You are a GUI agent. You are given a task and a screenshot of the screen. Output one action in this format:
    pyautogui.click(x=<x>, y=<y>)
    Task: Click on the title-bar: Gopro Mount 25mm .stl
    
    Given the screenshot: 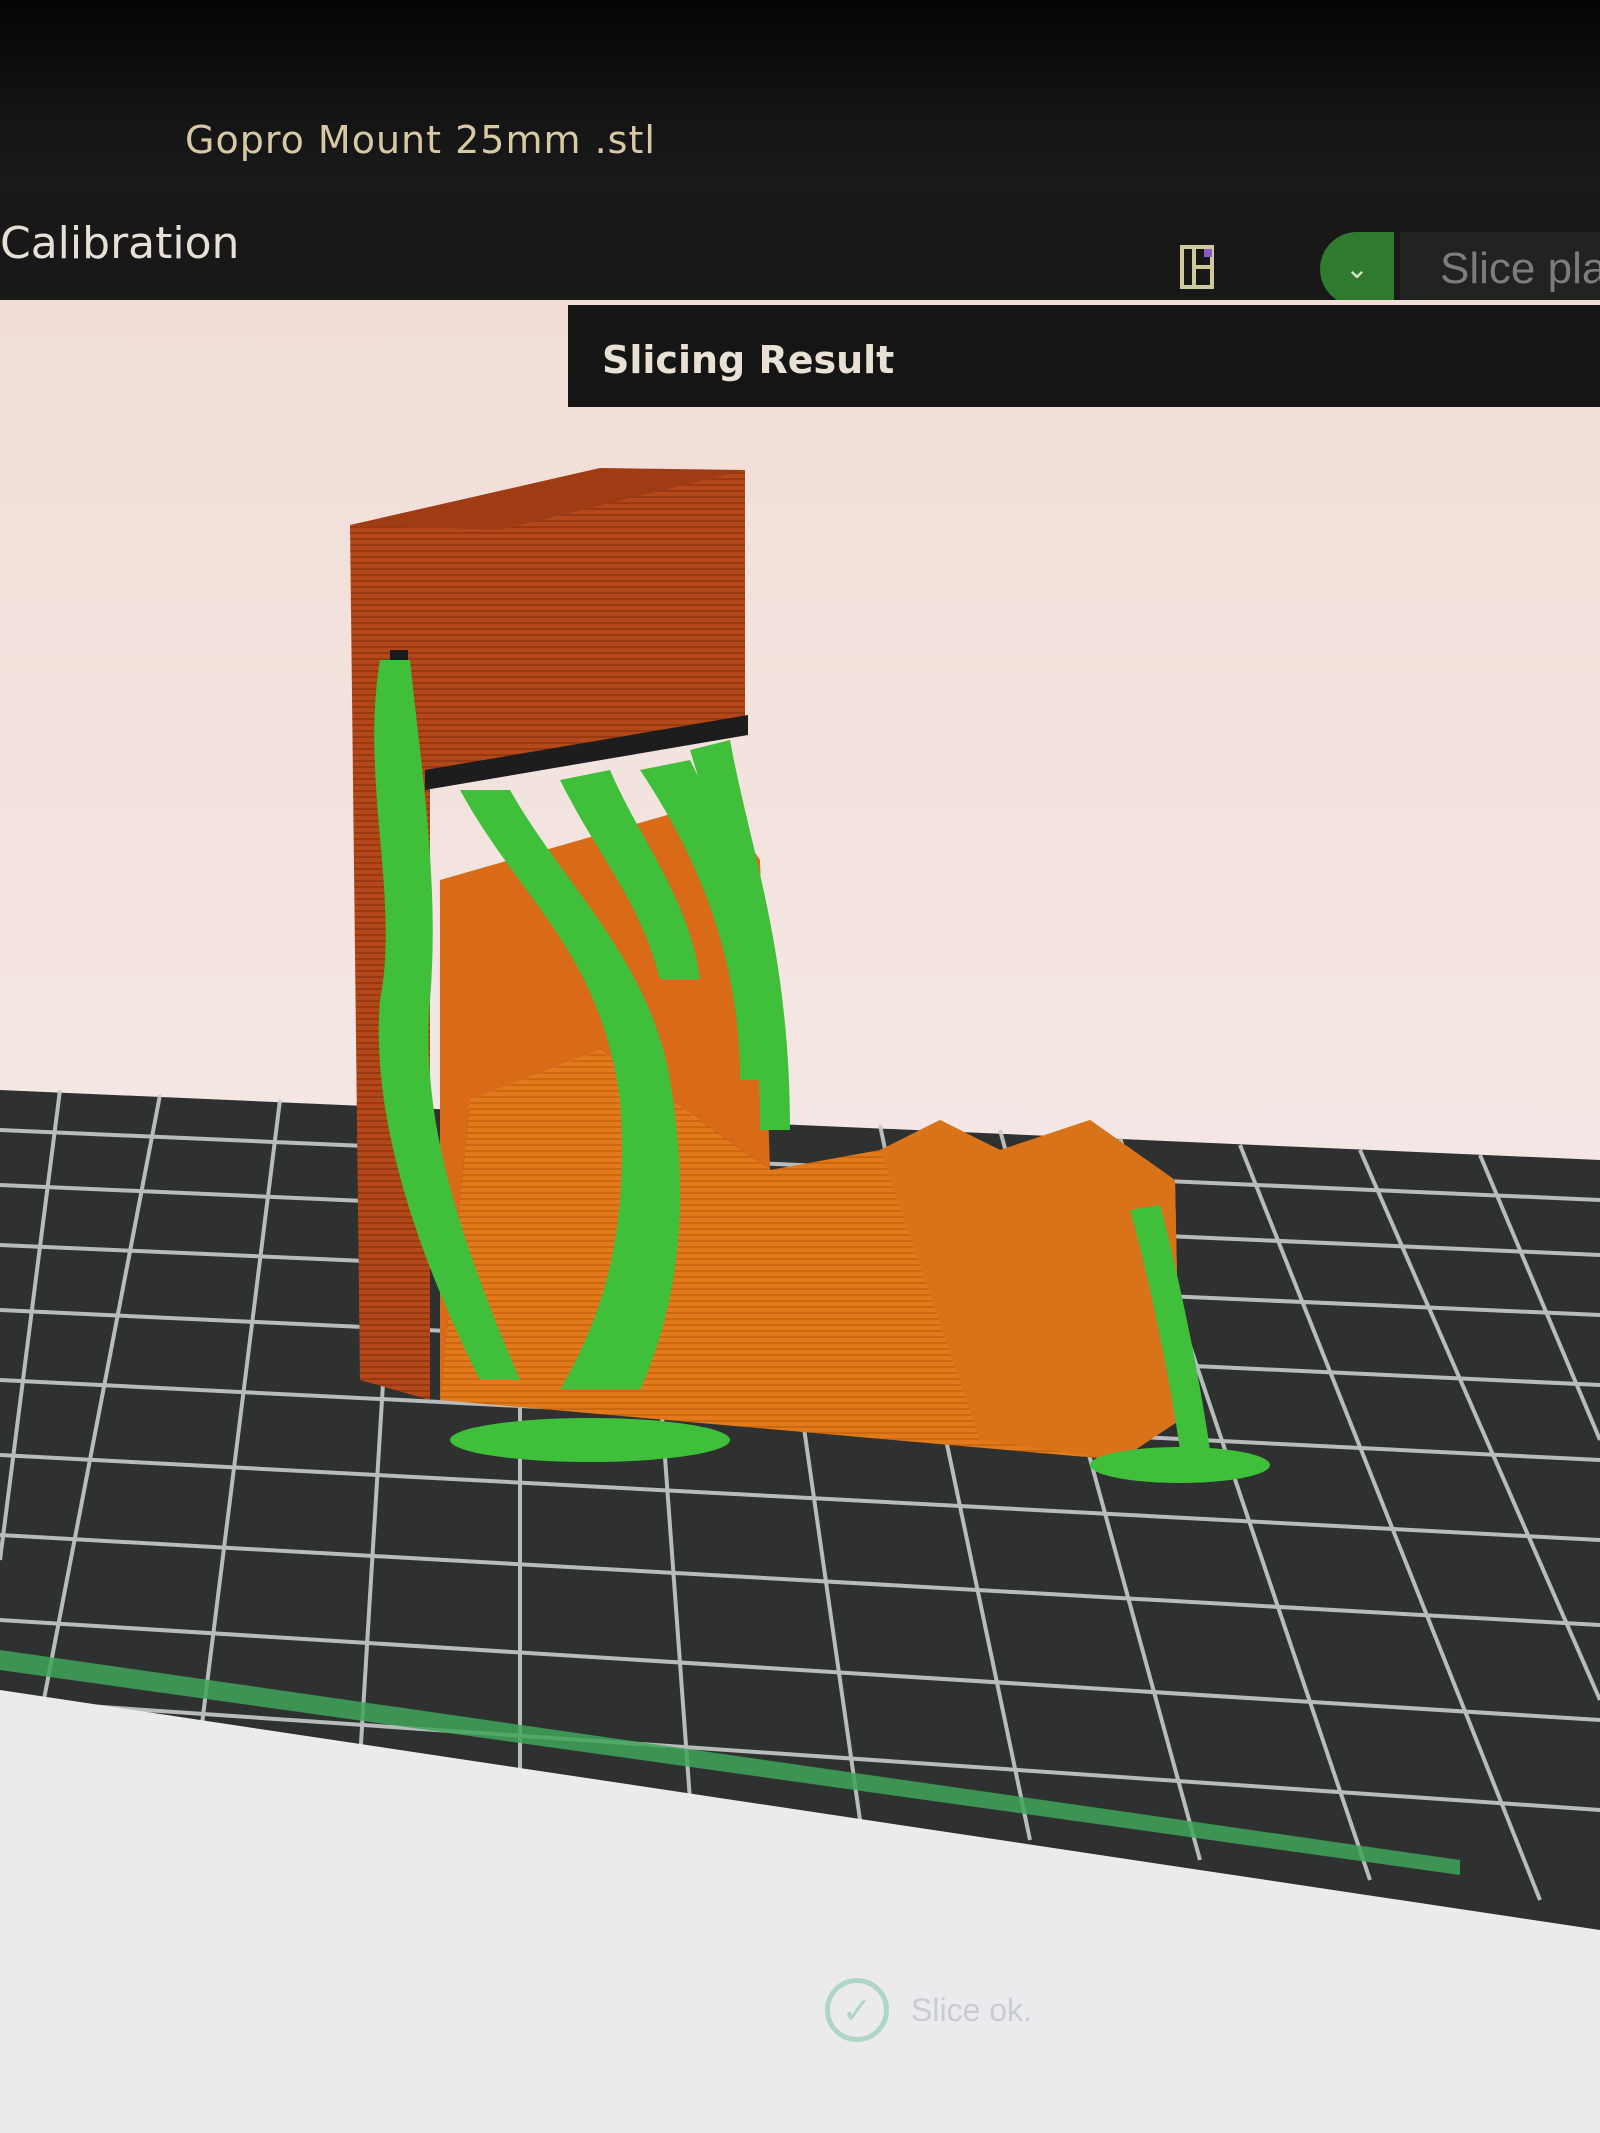 What is the action you would take?
    pyautogui.click(x=800, y=95)
    